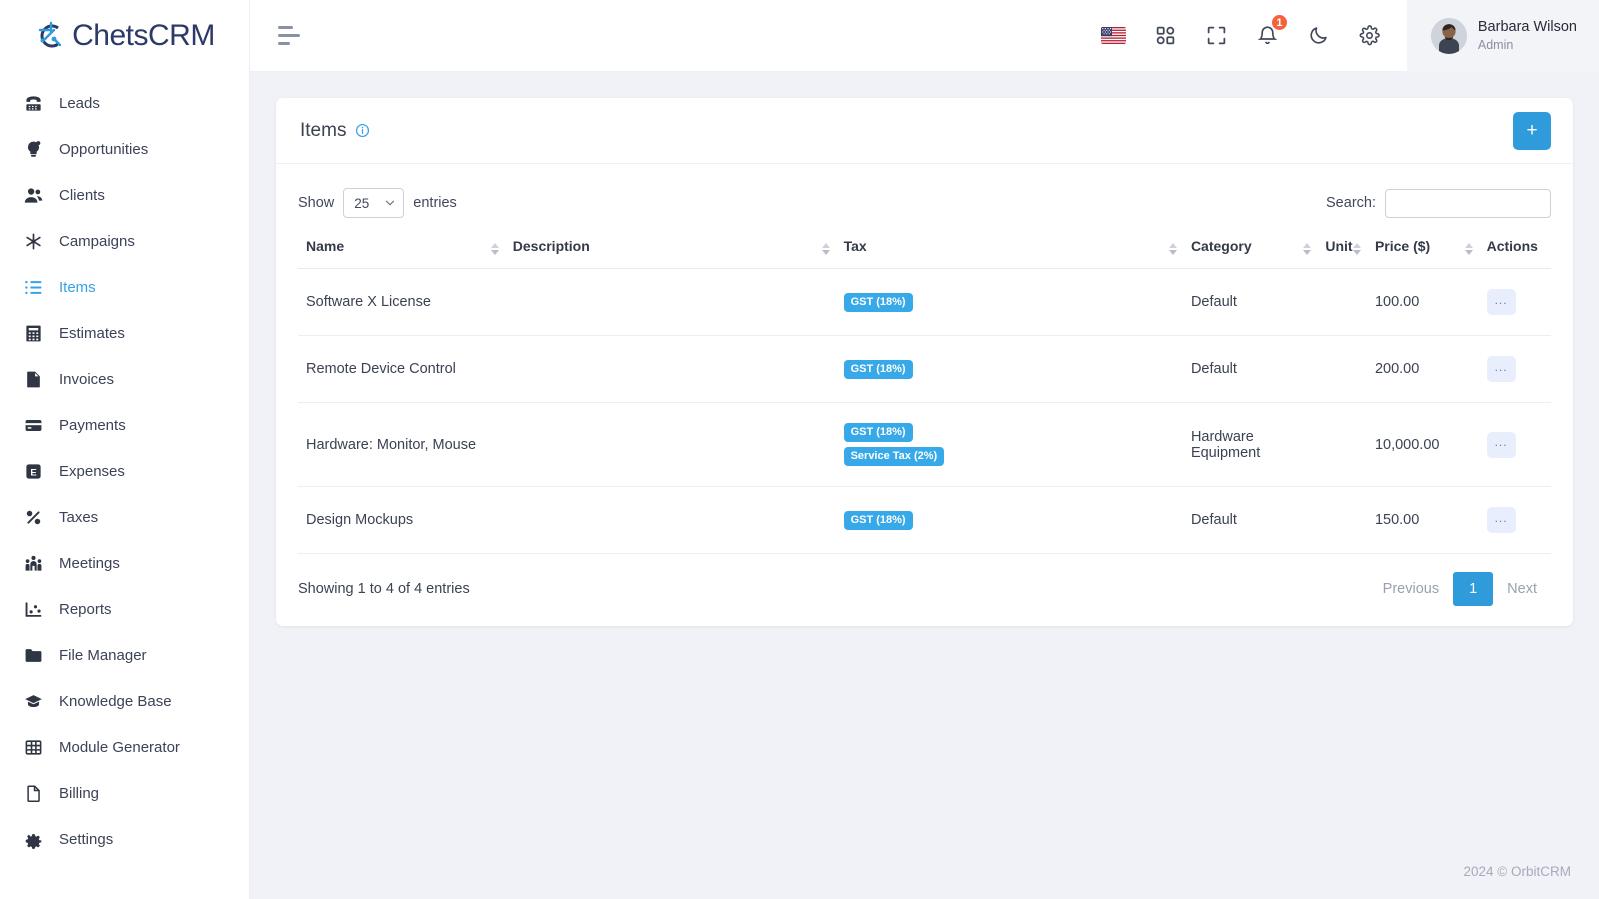 This screenshot has height=899, width=1599. I want to click on sidebar-item-billing: Billing, so click(124, 793).